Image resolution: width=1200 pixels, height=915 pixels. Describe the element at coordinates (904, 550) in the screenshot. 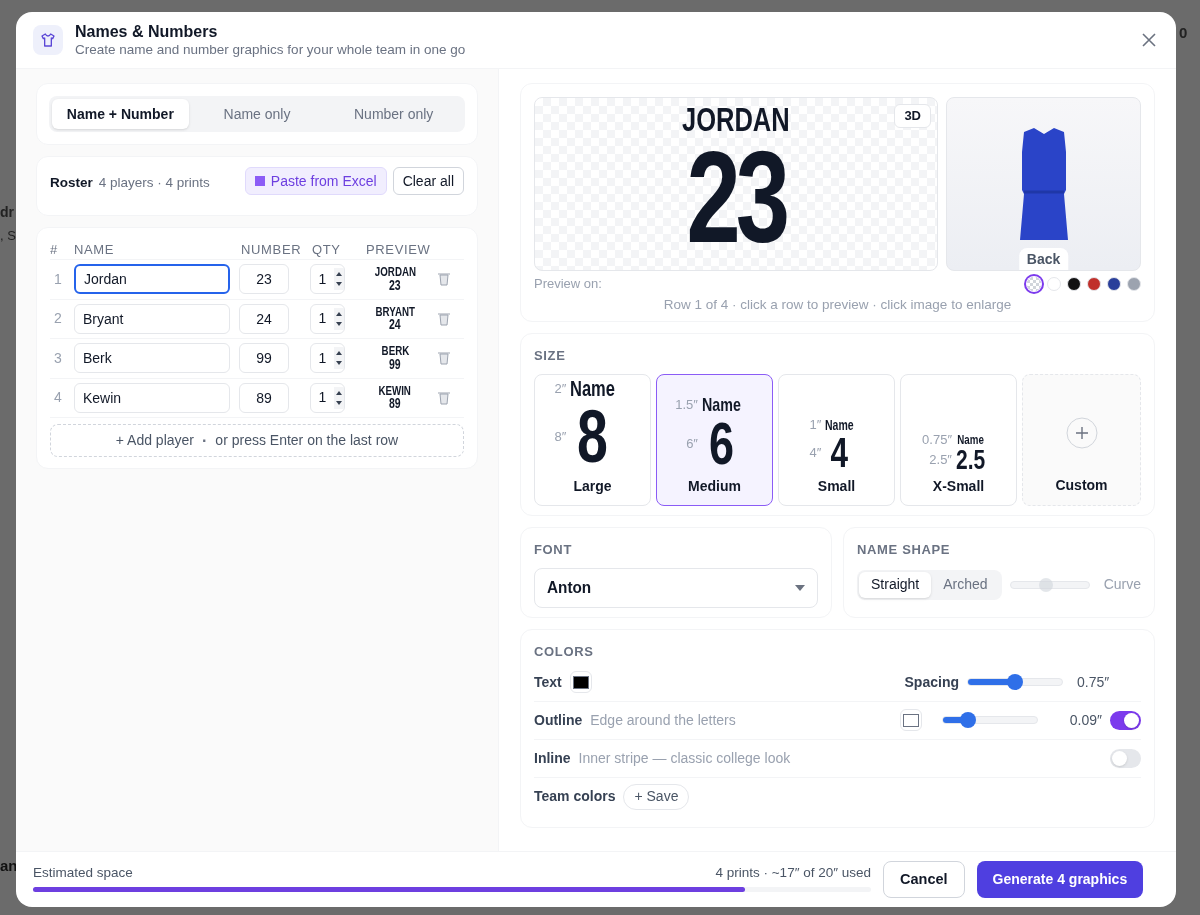

I see `section-title: NAME SHAPE` at that location.